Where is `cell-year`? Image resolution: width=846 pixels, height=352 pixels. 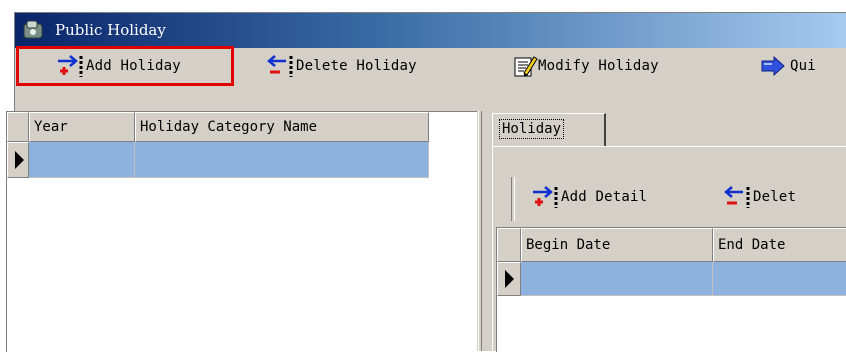
cell-year is located at coordinates (82, 160).